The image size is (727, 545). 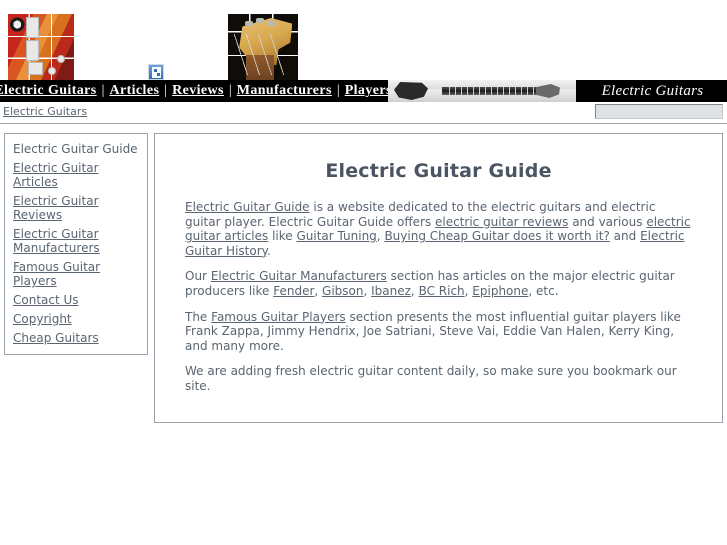 I want to click on sidebar-item-electric-guitar-manufacturers: Electric Guitar Manufacturers, so click(x=76, y=241).